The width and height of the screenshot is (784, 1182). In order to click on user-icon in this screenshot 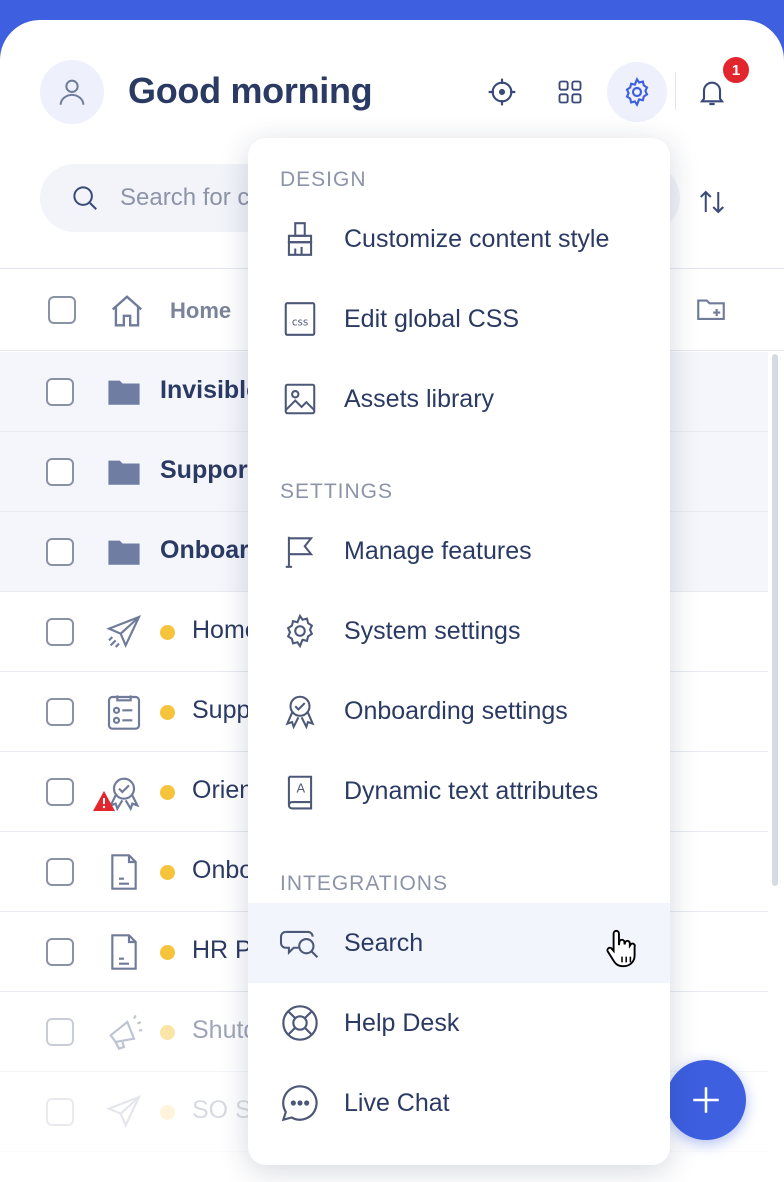, I will do `click(72, 92)`.